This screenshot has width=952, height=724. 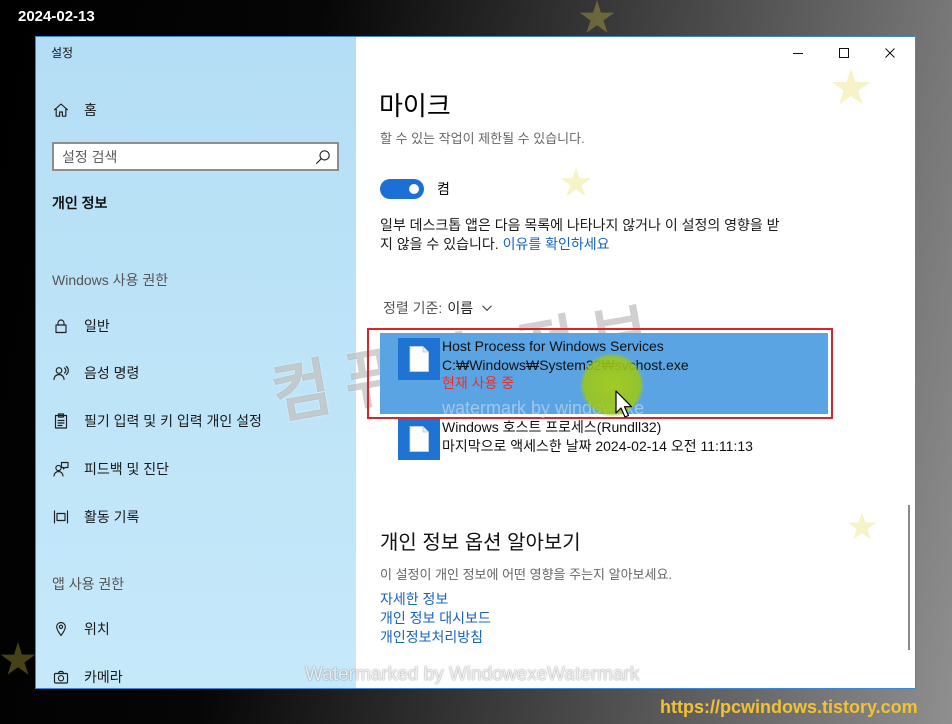 I want to click on sort-dropdown: 정렬 기준: 이름, so click(x=438, y=308).